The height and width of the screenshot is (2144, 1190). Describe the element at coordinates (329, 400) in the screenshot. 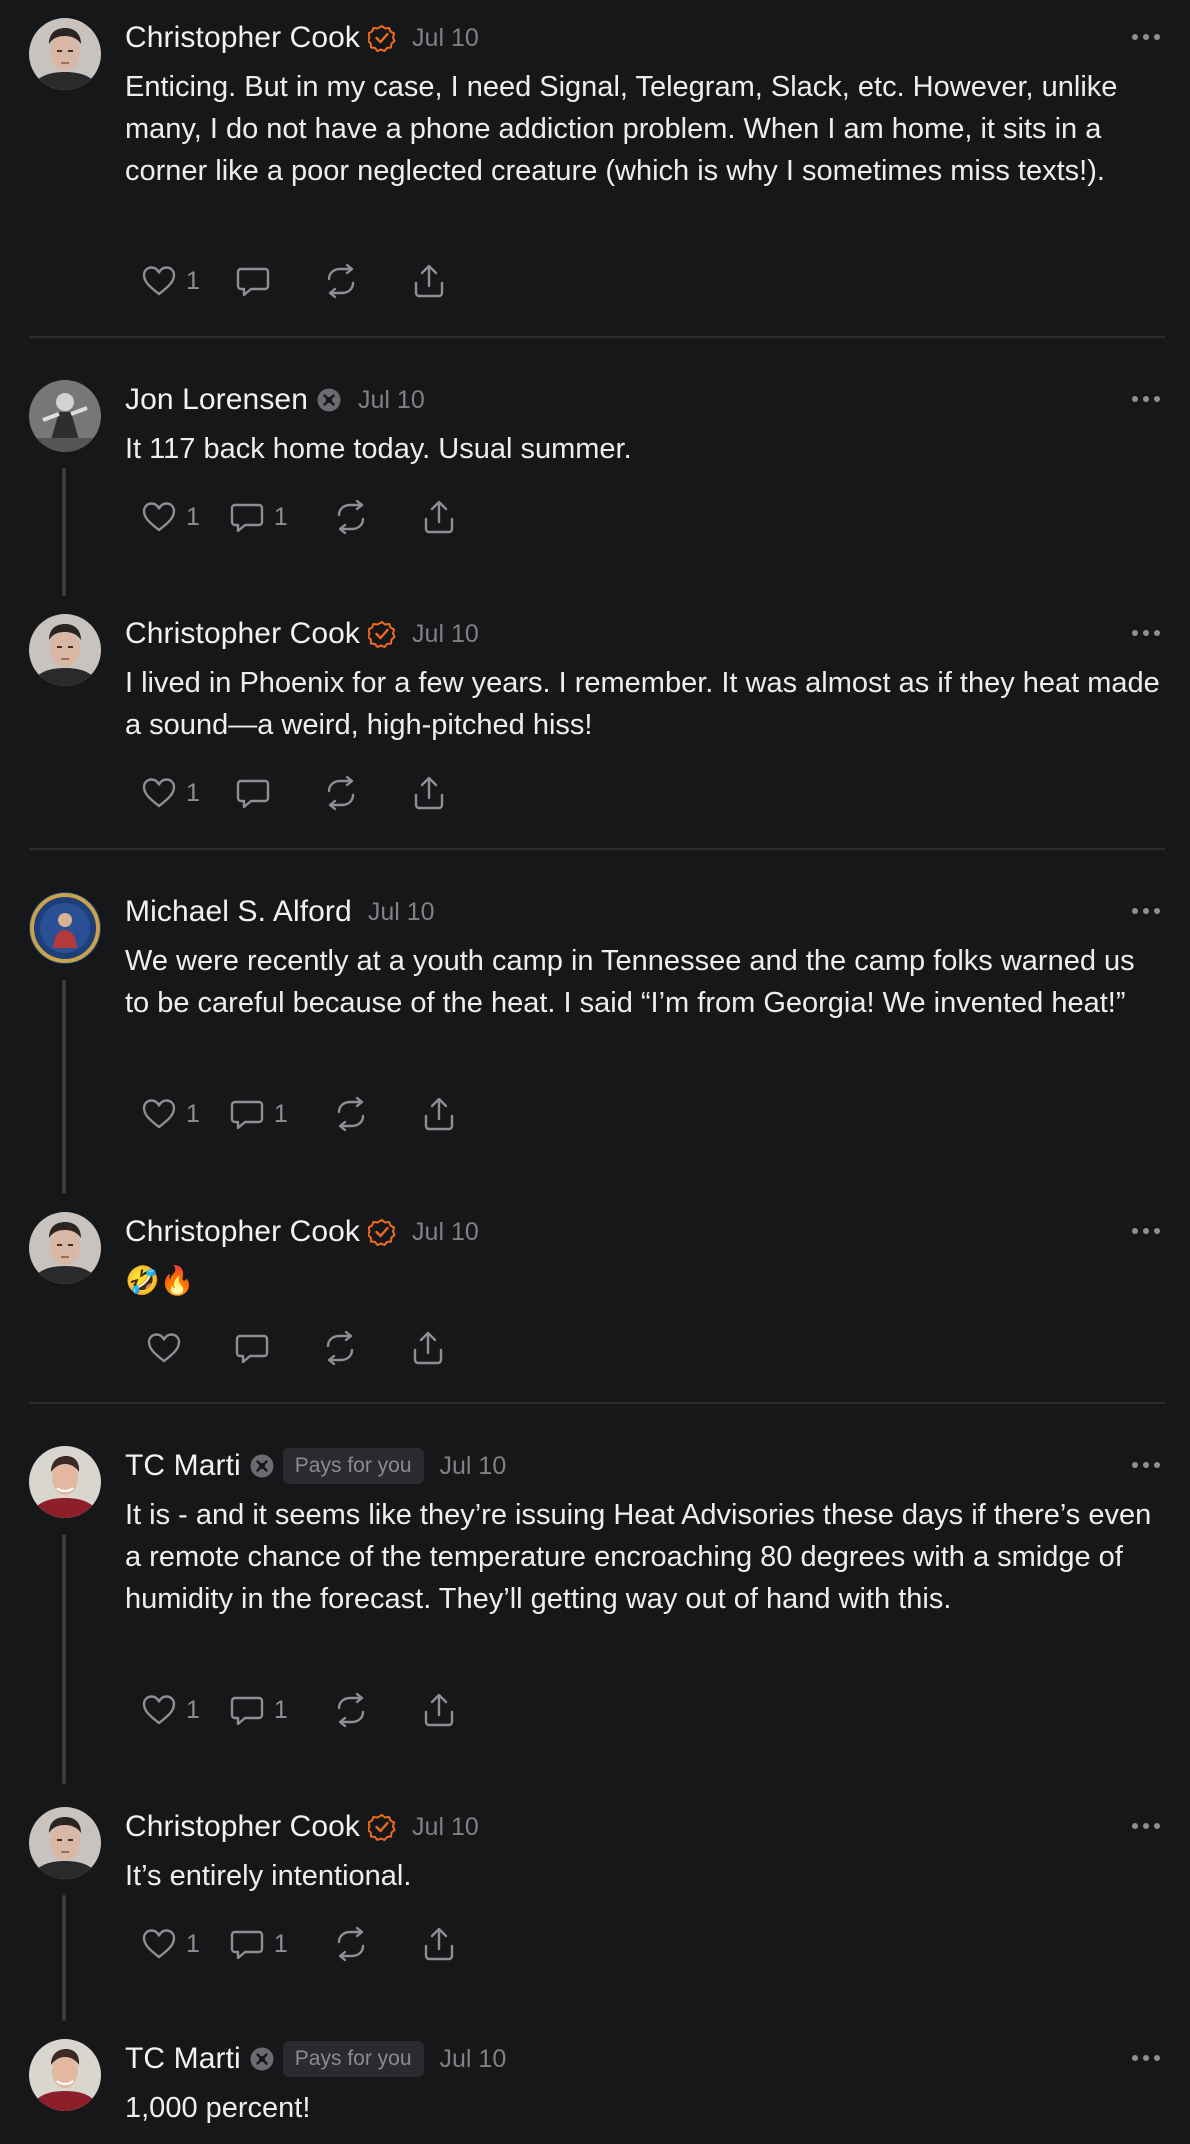

I see `badge-icon` at that location.